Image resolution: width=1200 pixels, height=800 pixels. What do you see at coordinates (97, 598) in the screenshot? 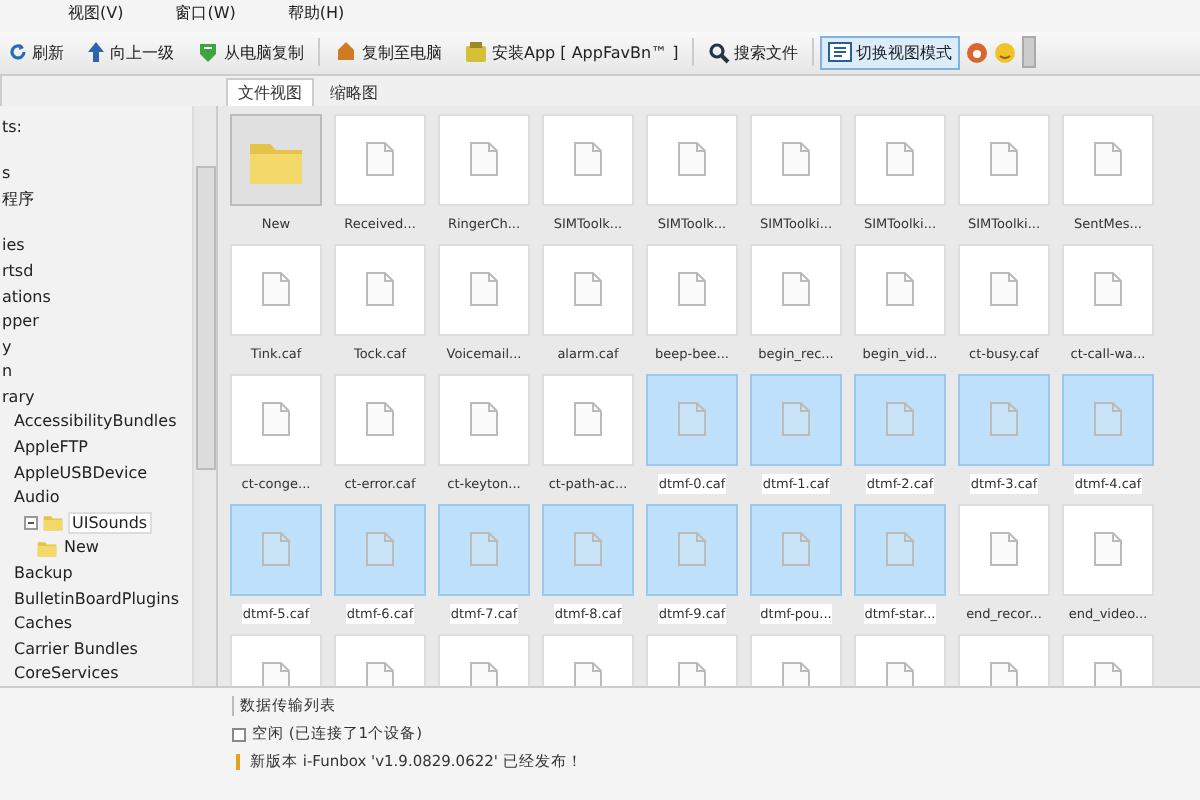
I see `tree-item: BulletinBoardPlugins` at bounding box center [97, 598].